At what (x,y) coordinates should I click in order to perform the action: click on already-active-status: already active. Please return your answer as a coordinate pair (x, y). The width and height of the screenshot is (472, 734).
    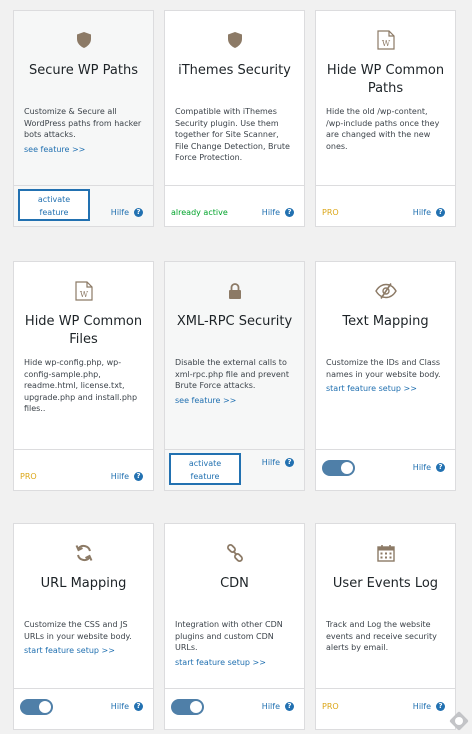
    Looking at the image, I should click on (199, 212).